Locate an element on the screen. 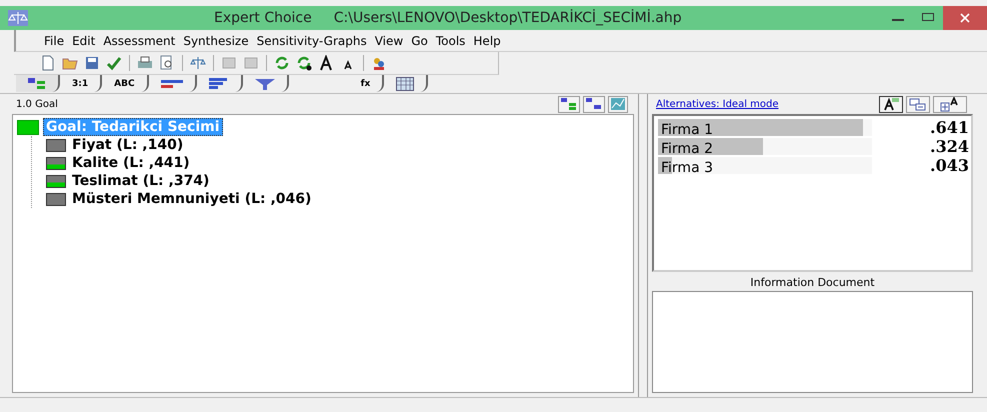 The height and width of the screenshot is (412, 987). menu-item: File is located at coordinates (54, 41).